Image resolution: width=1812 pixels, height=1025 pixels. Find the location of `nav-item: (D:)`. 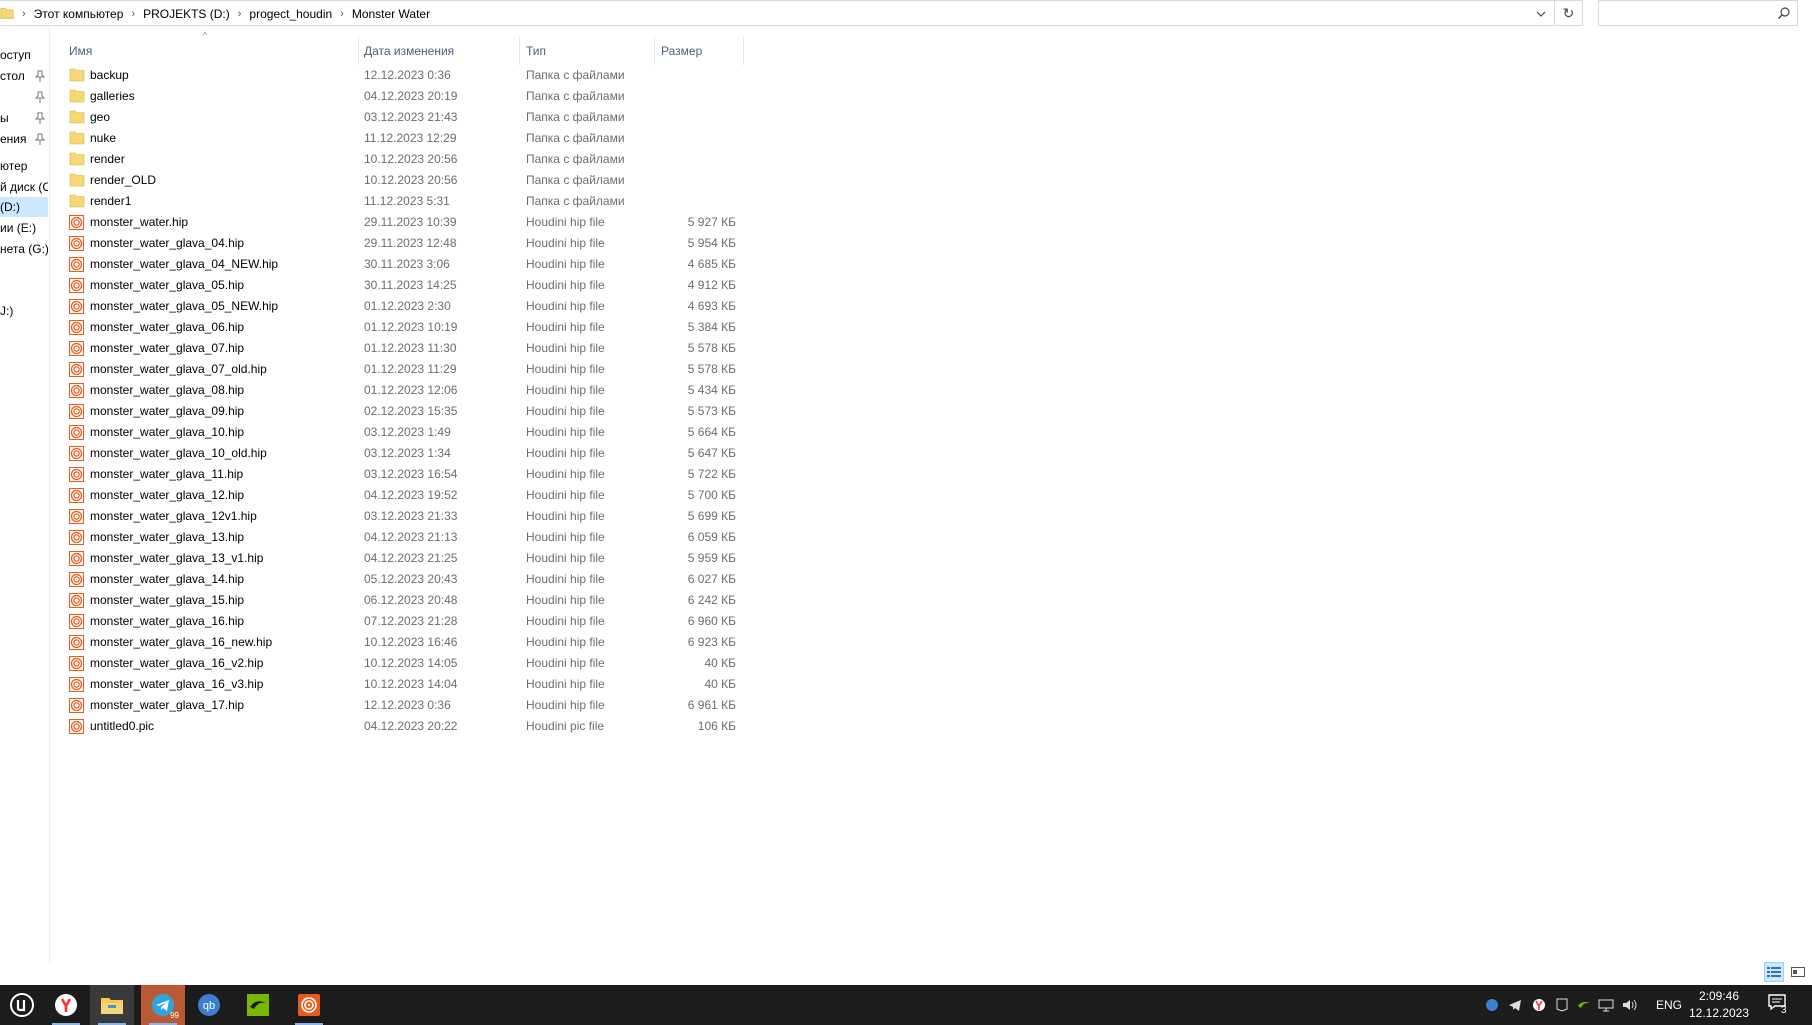

nav-item: (D:) is located at coordinates (24, 207).